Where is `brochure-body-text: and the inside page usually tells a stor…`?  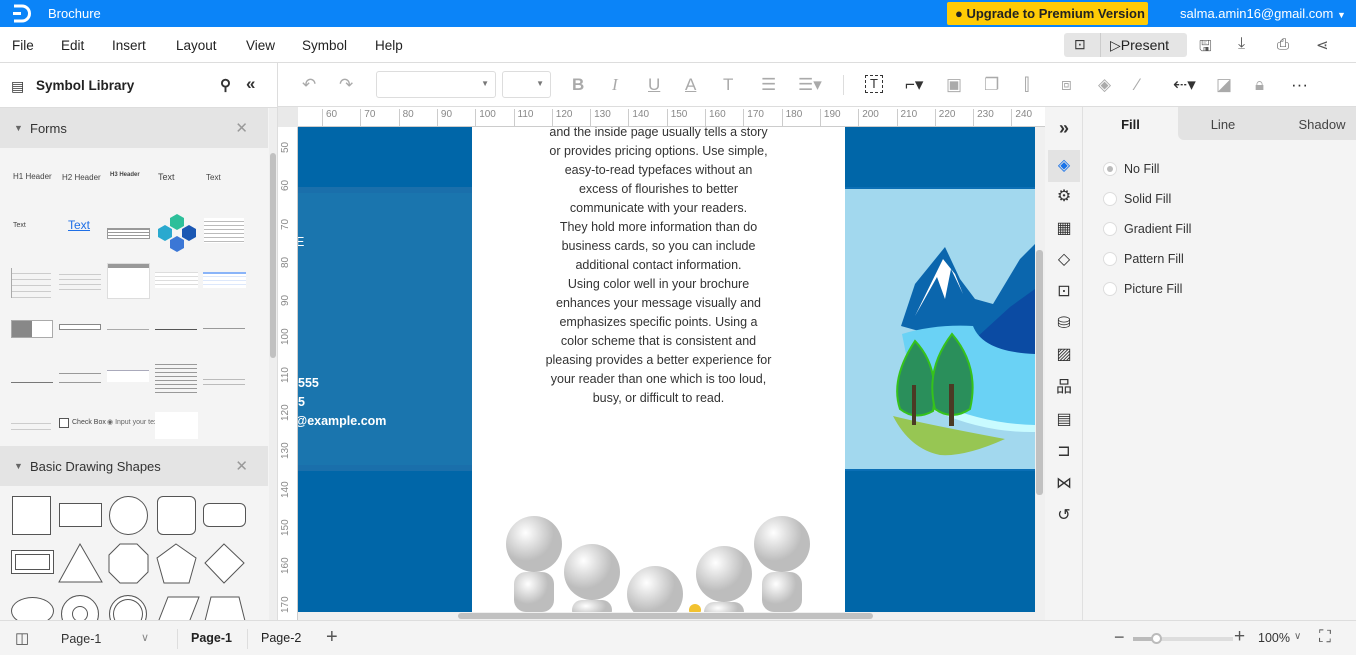 brochure-body-text: and the inside page usually tells a stor… is located at coordinates (658, 267).